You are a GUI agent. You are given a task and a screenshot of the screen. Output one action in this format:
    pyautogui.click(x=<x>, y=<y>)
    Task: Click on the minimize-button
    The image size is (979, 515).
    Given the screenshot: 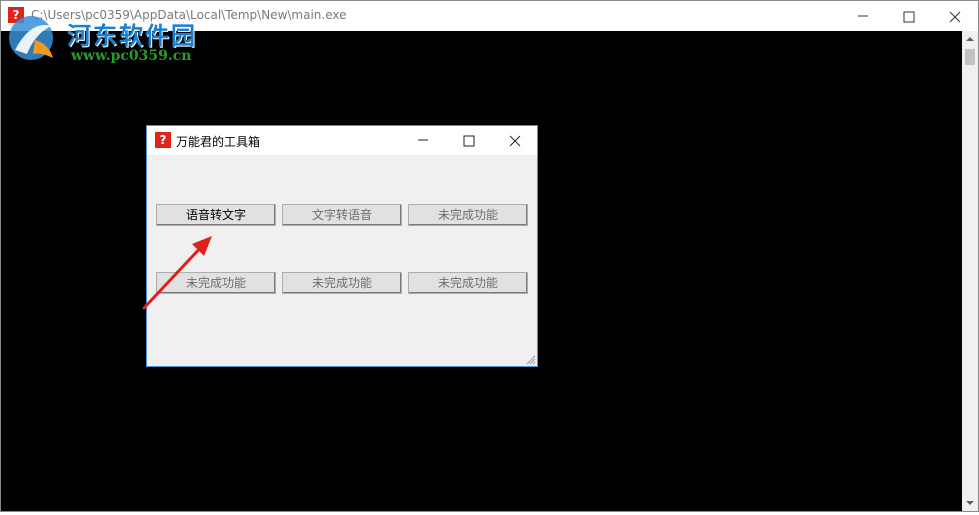 What is the action you would take?
    pyautogui.click(x=863, y=16)
    